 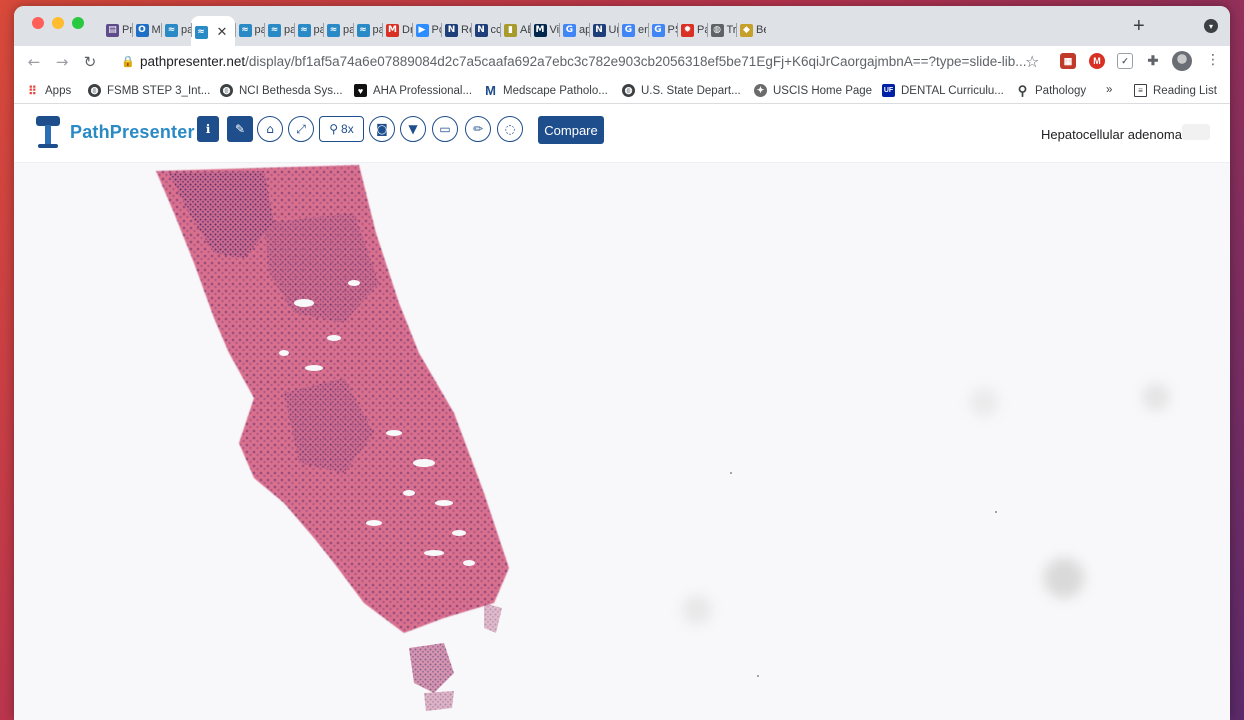 What do you see at coordinates (599, 30) in the screenshot?
I see `journal-icon: N` at bounding box center [599, 30].